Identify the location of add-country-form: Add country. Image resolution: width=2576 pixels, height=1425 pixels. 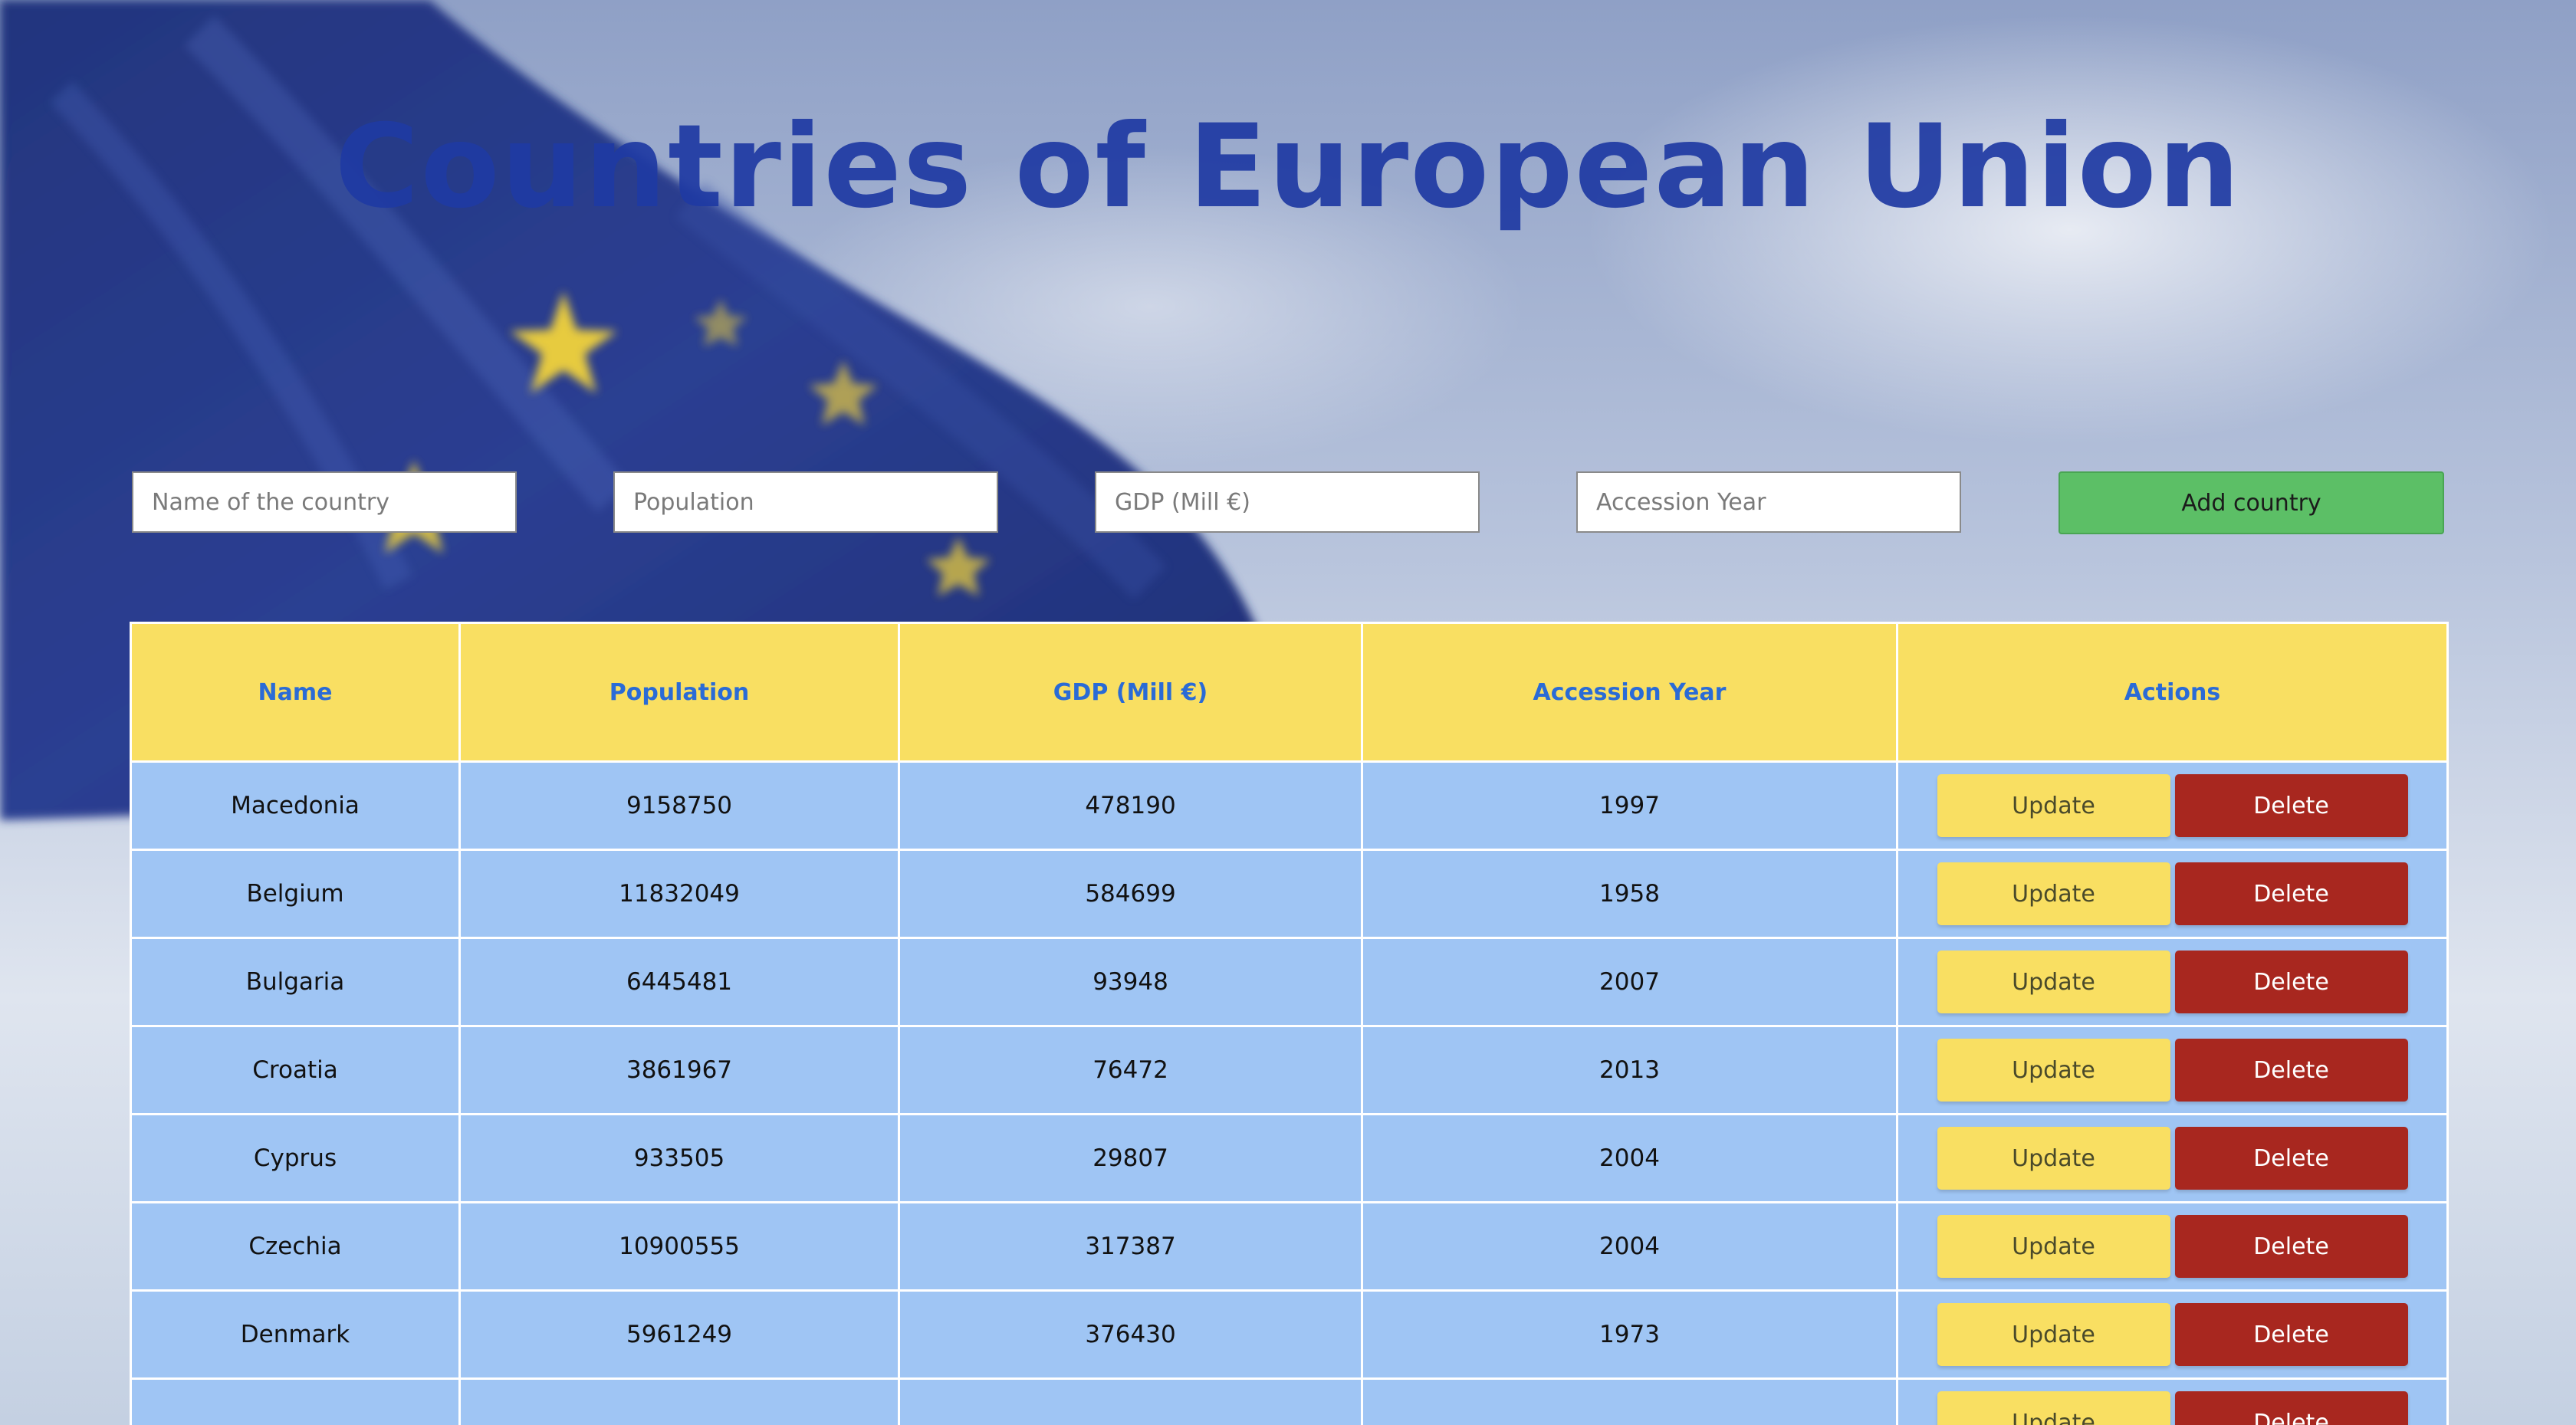
(1288, 503).